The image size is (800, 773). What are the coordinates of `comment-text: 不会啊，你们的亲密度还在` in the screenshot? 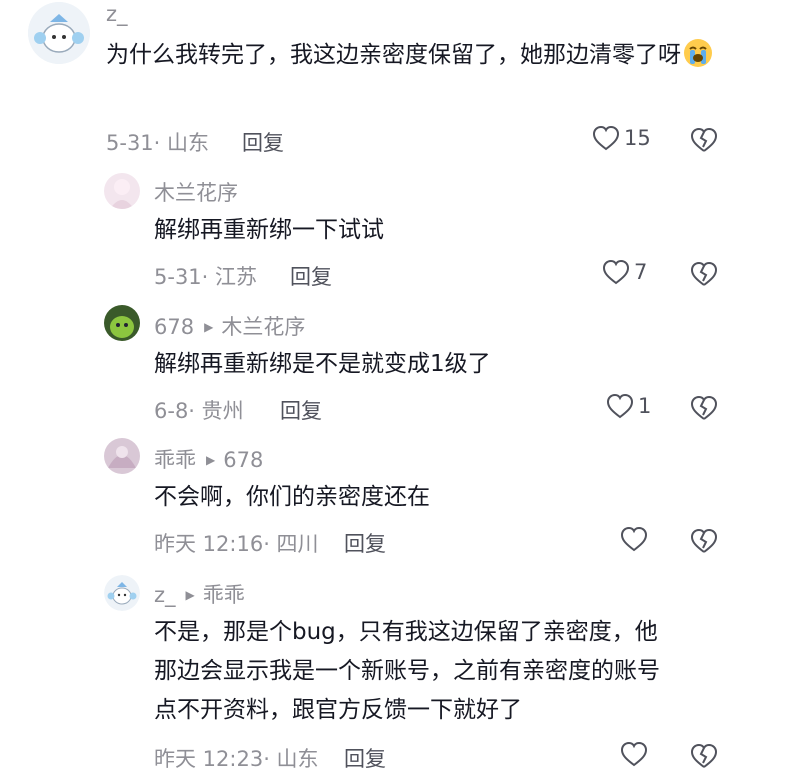 It's located at (292, 497).